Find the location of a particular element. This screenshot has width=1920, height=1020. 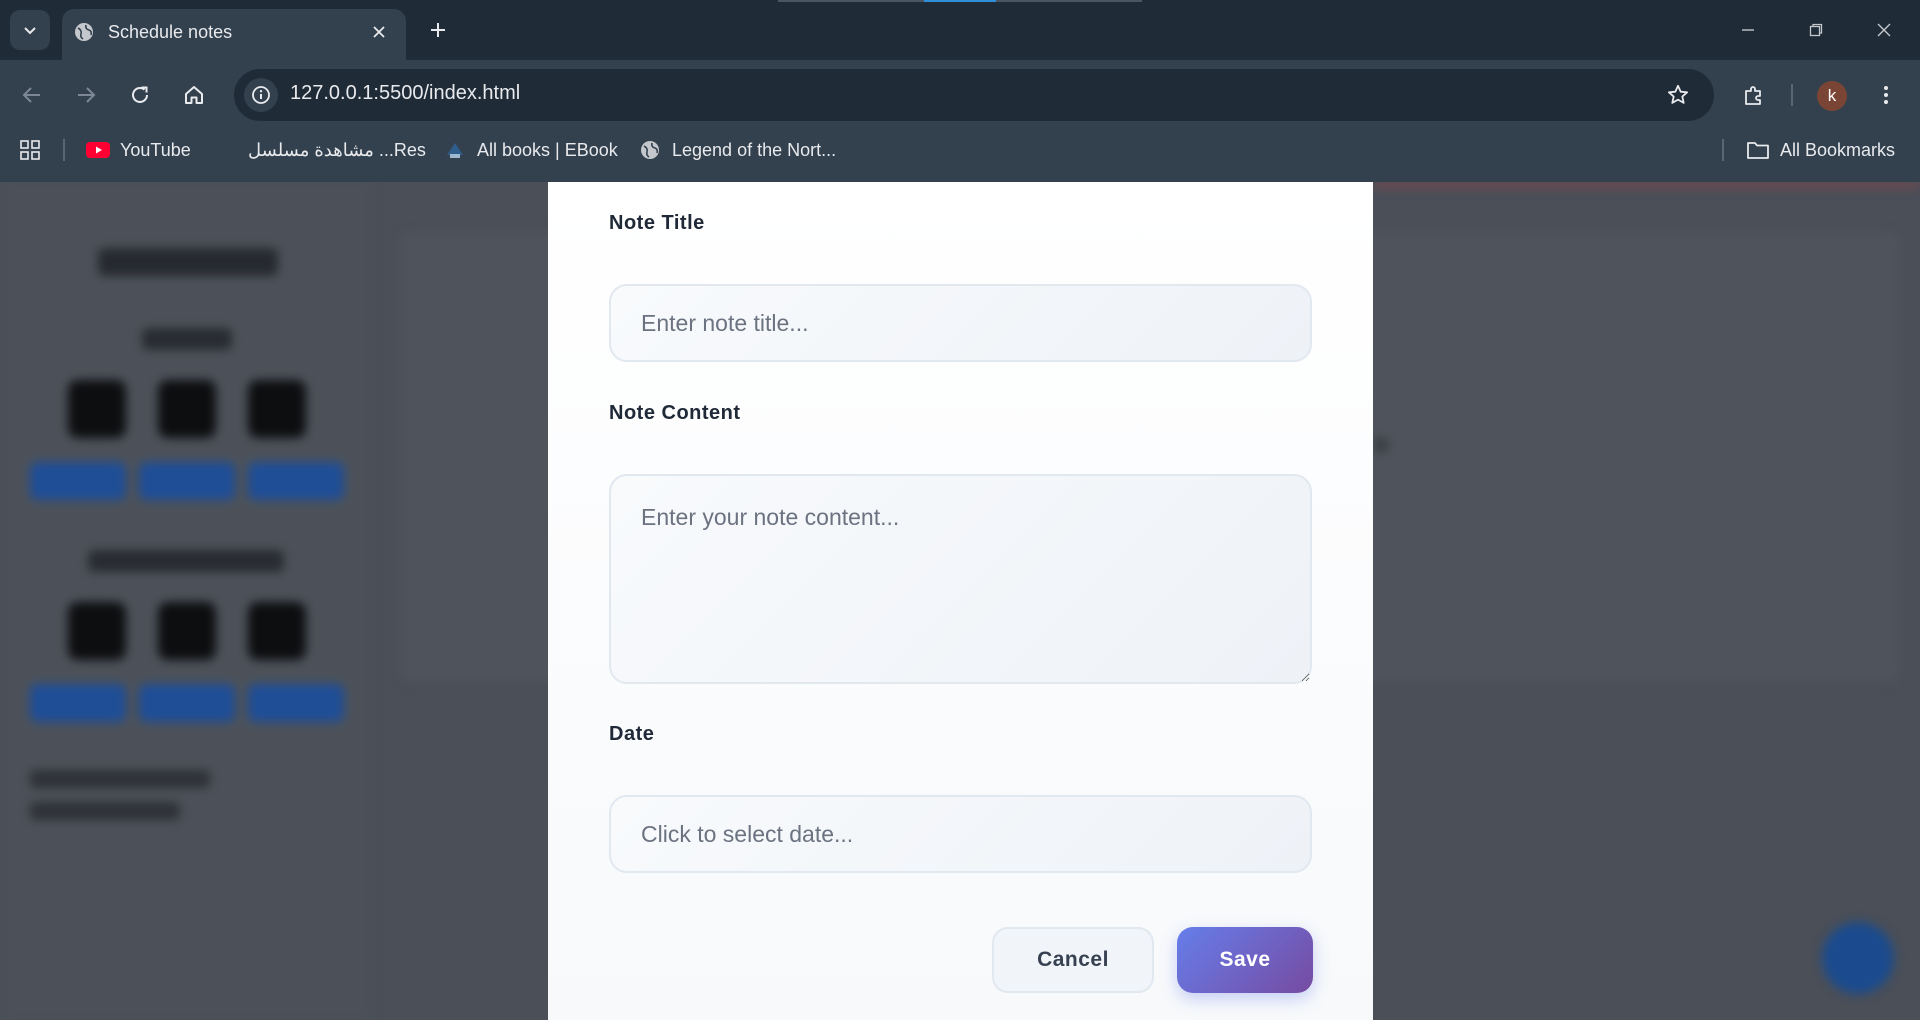

arrow-right-icon is located at coordinates (87, 95).